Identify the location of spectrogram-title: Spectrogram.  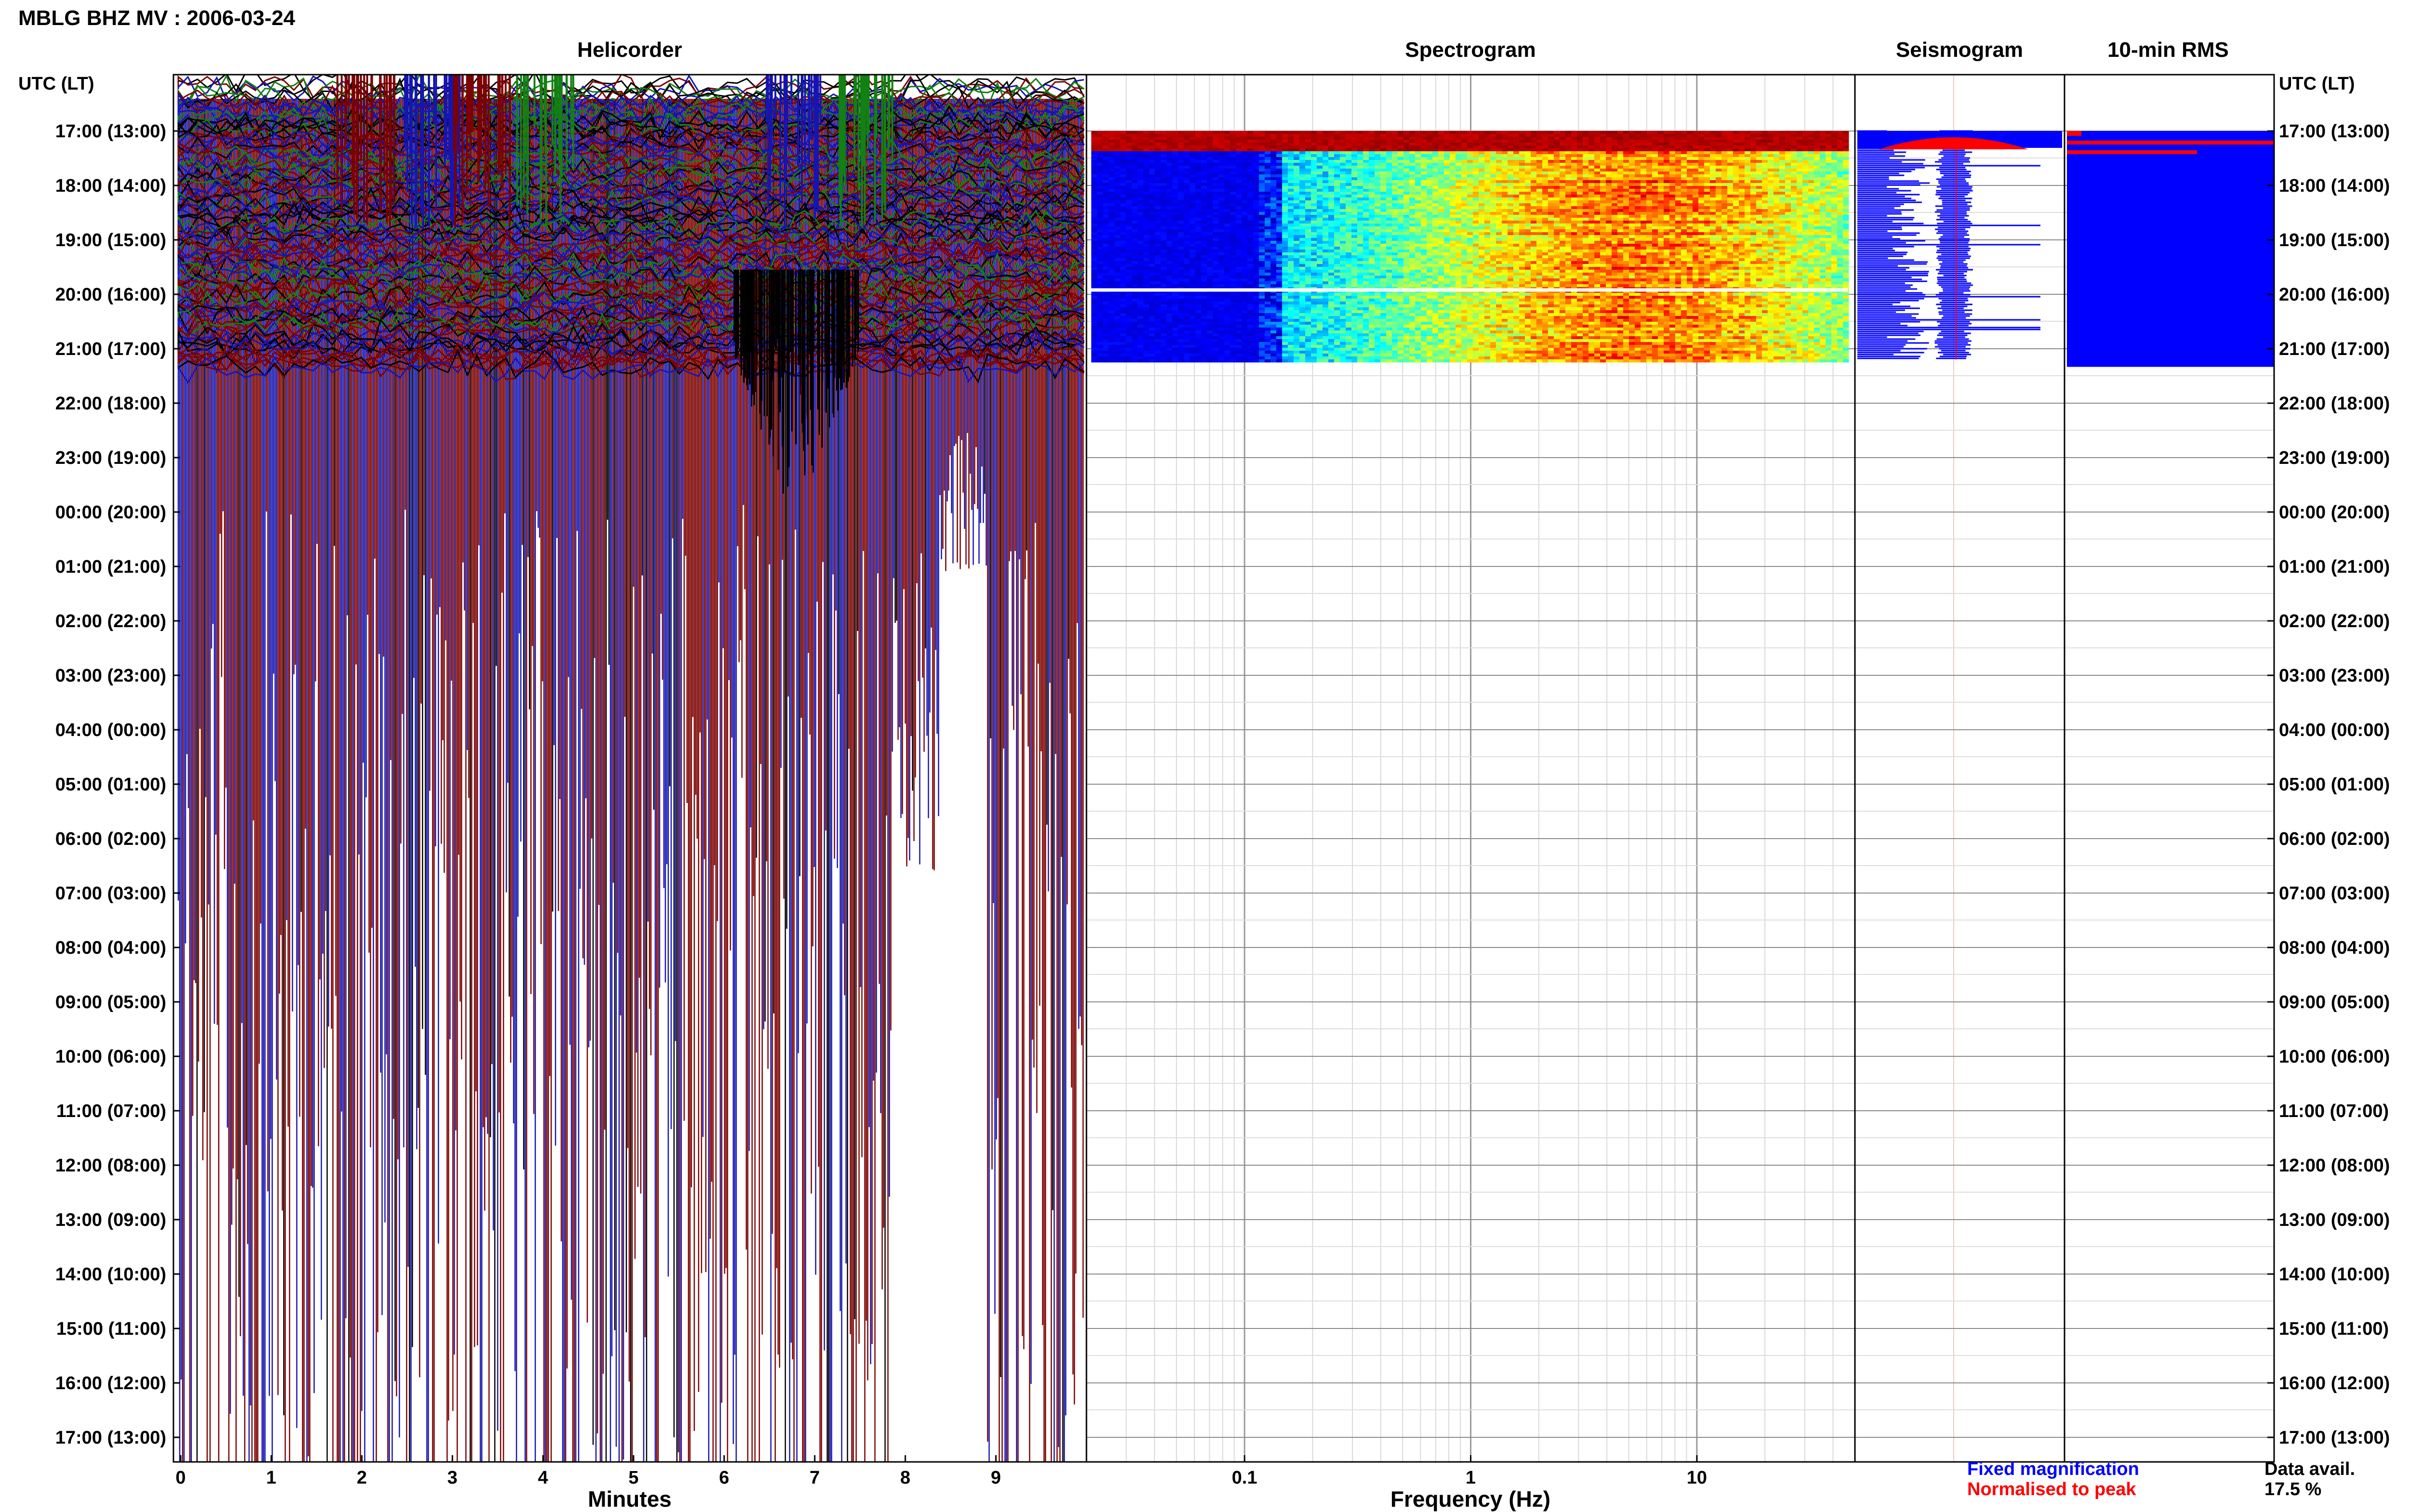
(1470, 50).